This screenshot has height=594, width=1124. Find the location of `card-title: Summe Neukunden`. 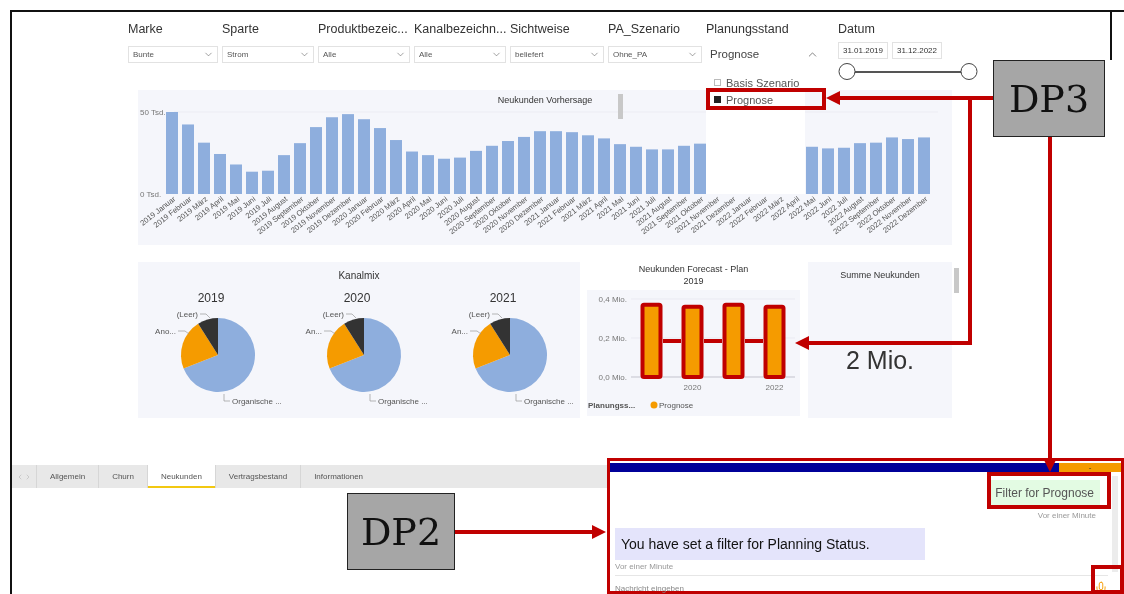

card-title: Summe Neukunden is located at coordinates (880, 276).